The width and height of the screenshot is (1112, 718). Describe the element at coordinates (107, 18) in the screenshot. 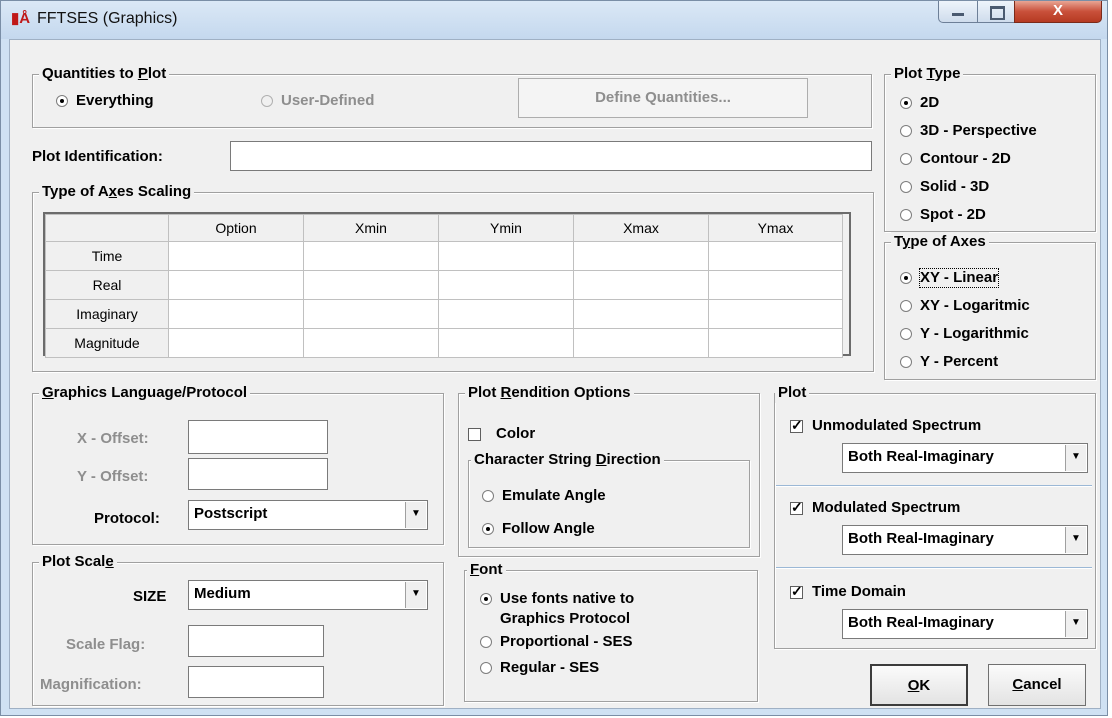

I see `window-title: FFTSES (Graphics)` at that location.